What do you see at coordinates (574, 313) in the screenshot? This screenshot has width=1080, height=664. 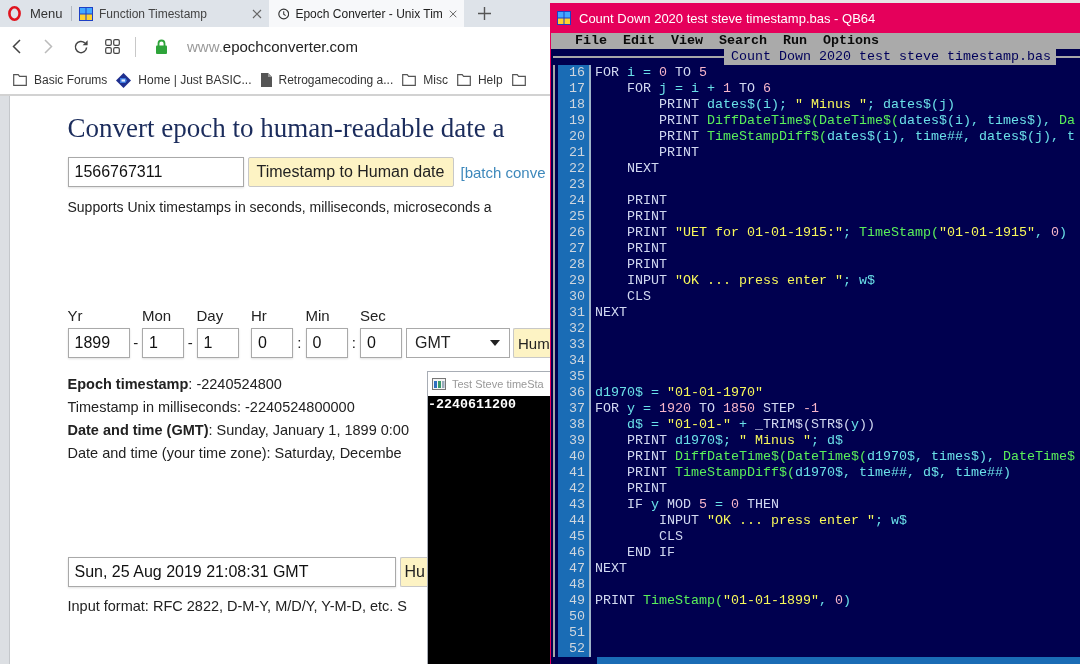 I see `line-number: 31` at bounding box center [574, 313].